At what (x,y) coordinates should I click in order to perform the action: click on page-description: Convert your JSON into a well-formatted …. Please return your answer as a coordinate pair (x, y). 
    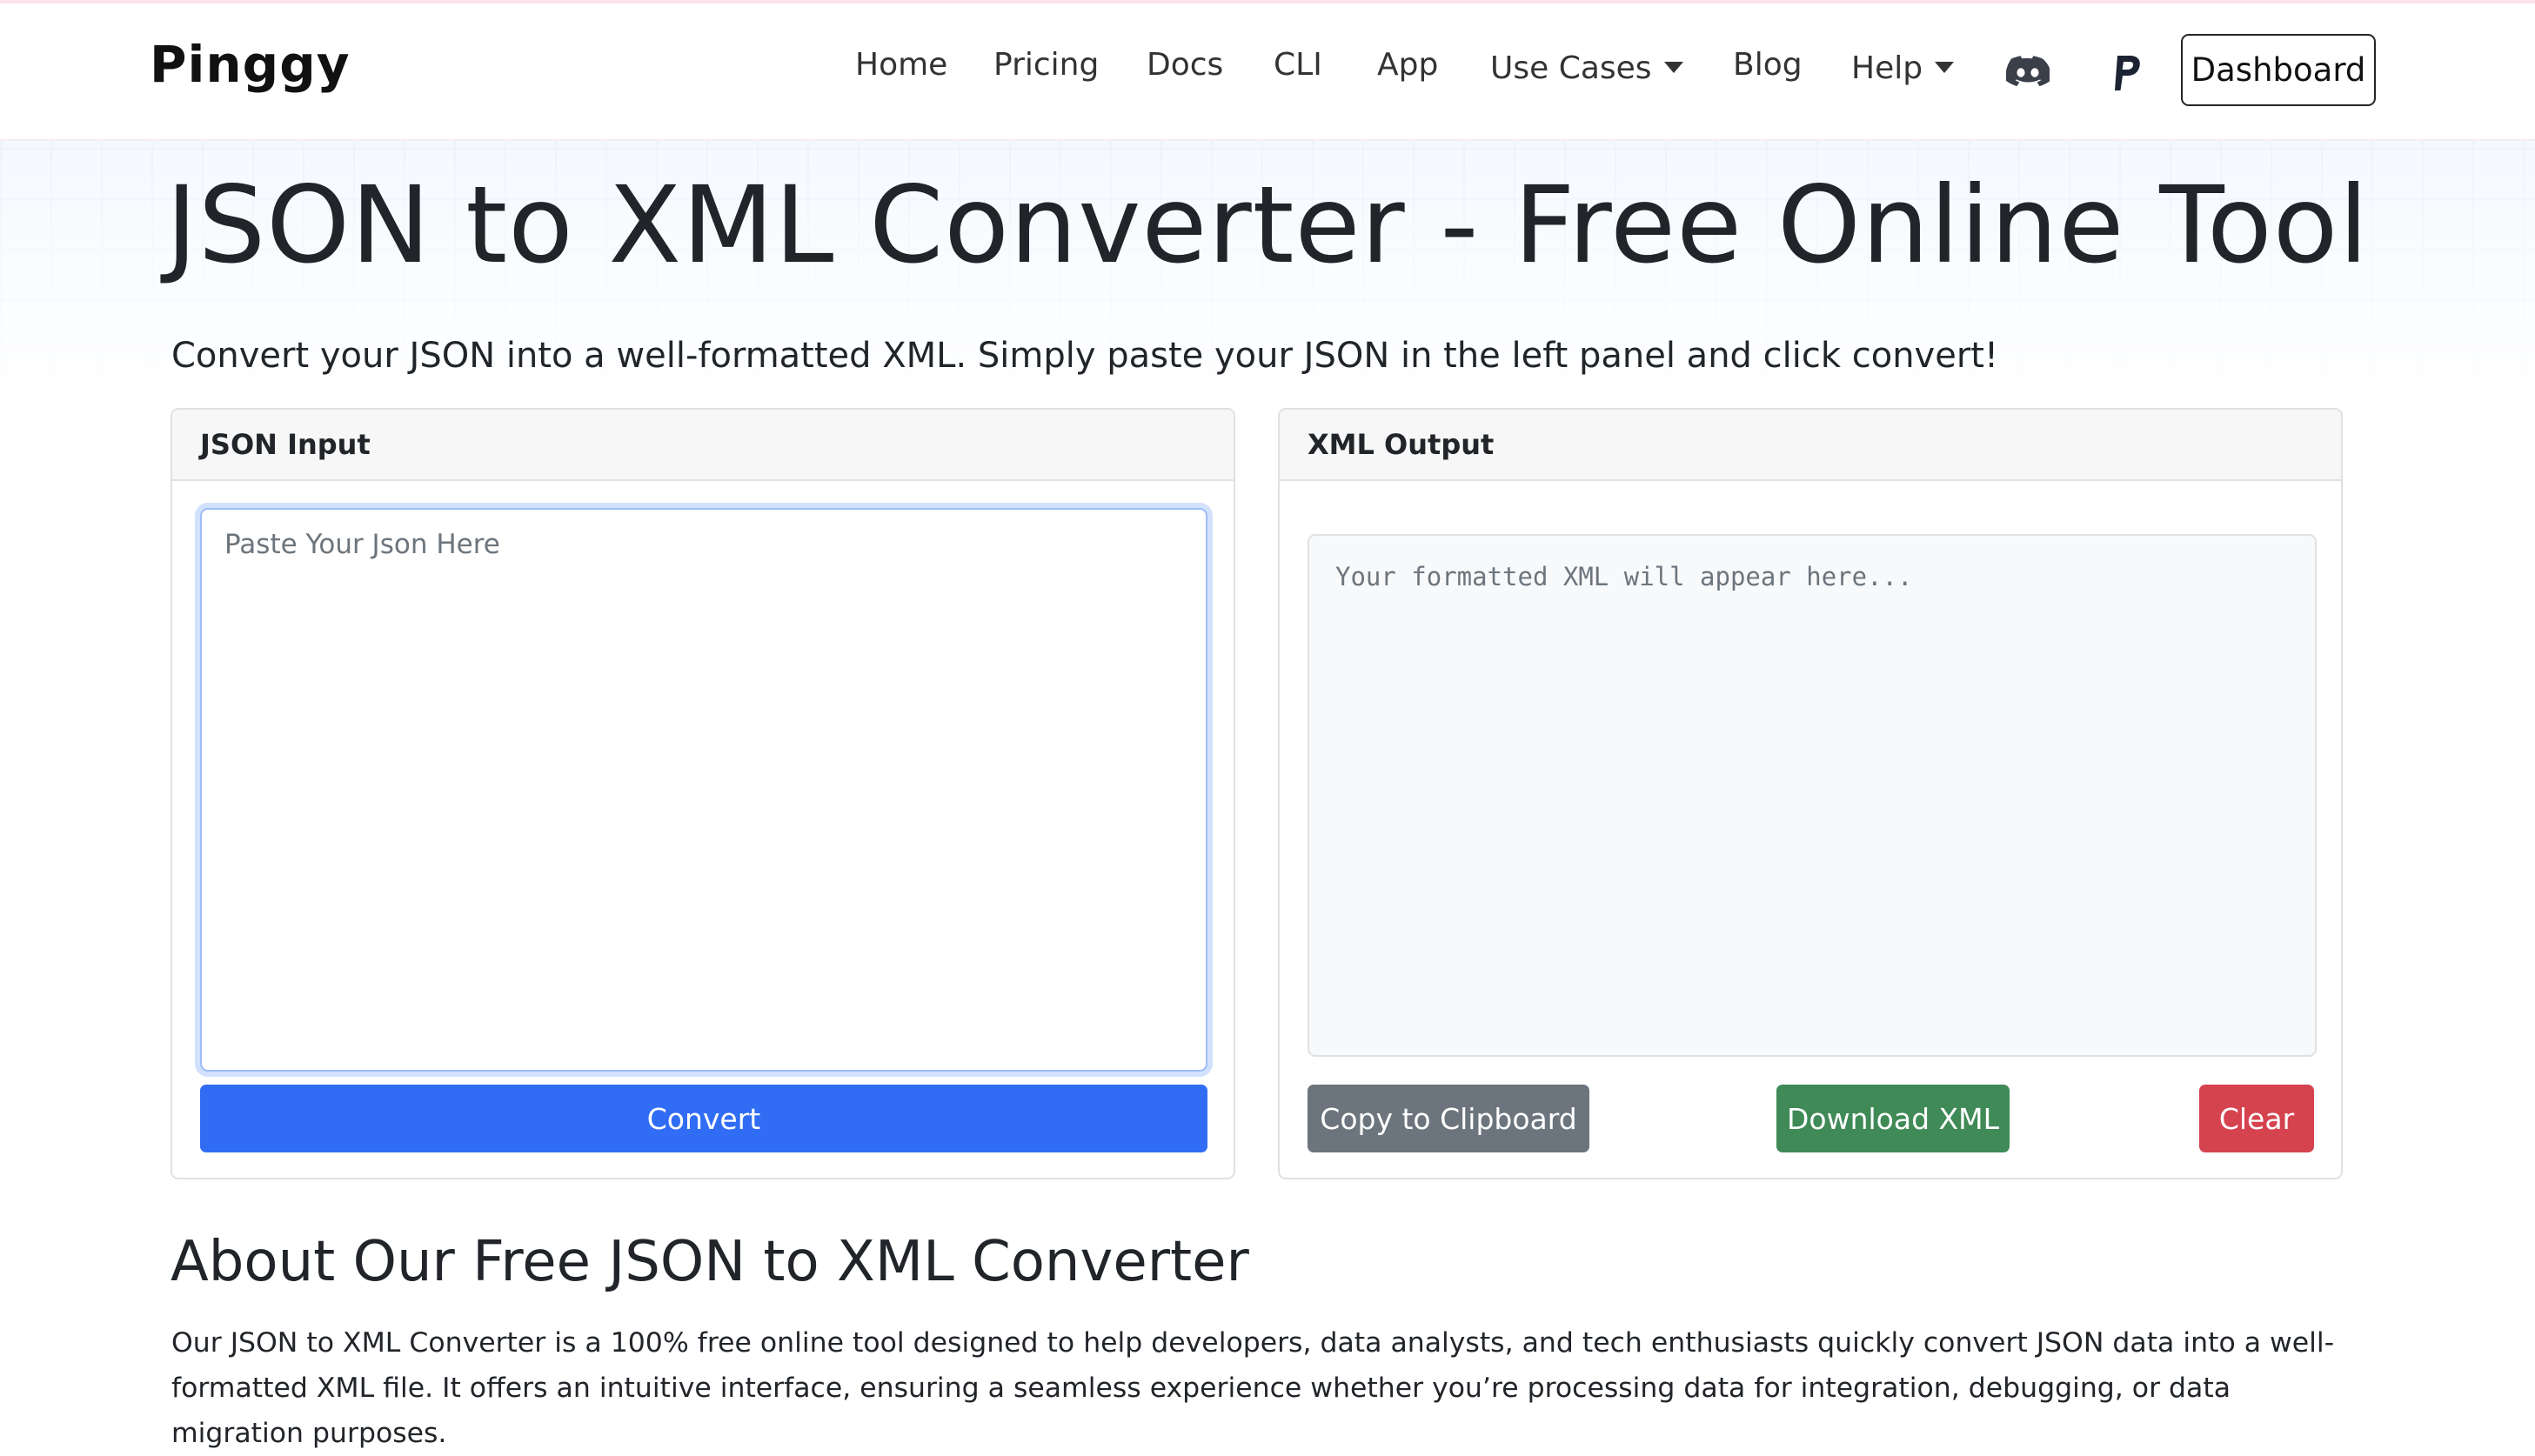
    Looking at the image, I should click on (1084, 356).